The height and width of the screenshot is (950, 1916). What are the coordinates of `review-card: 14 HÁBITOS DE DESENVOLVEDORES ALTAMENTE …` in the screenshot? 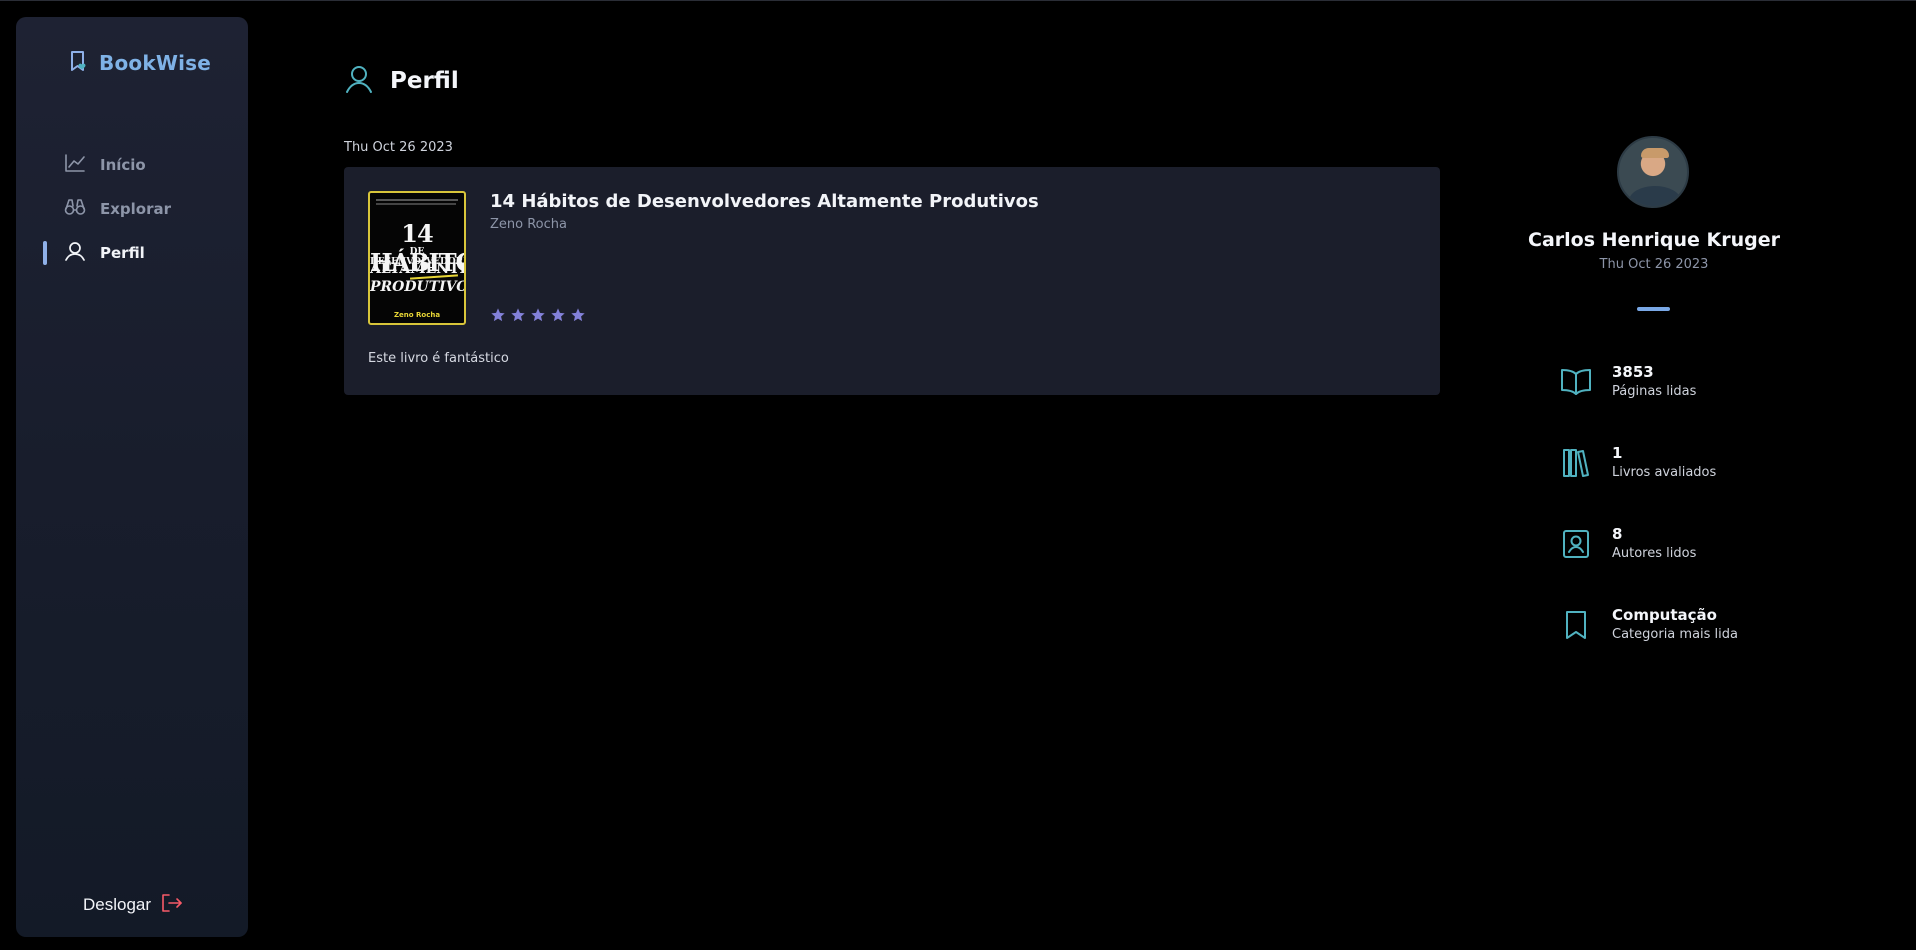 It's located at (892, 281).